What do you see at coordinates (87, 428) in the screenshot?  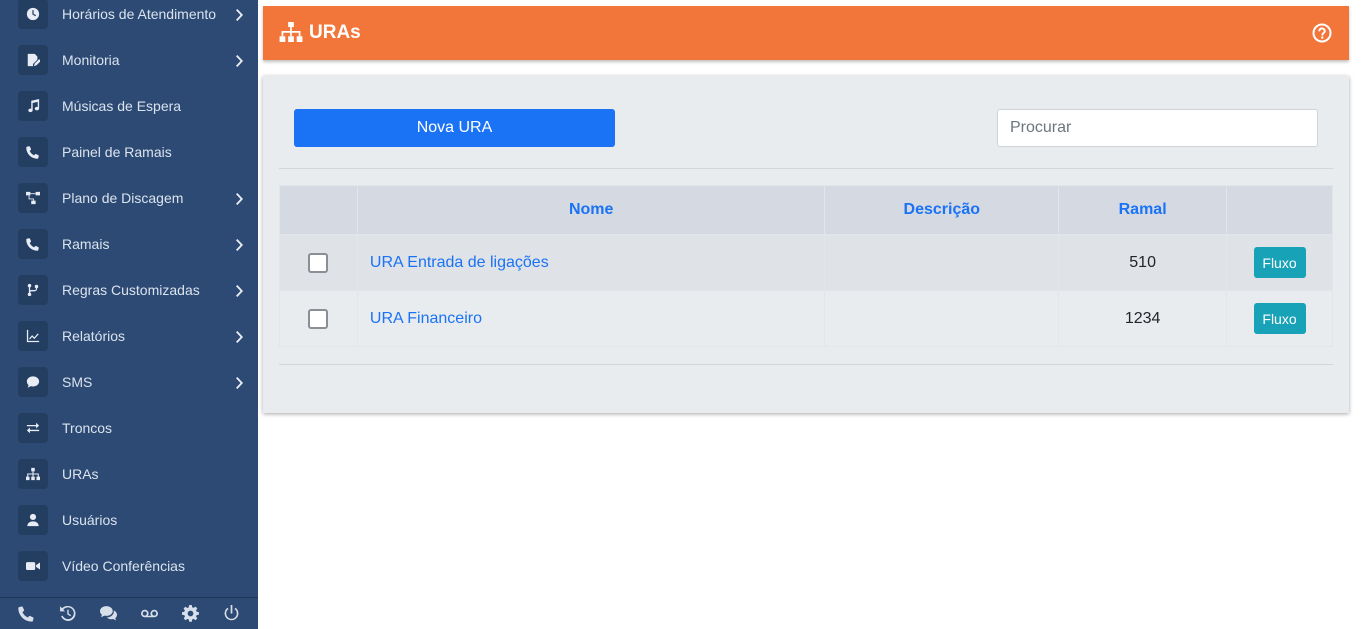 I see `sidebar-item-label: Troncos` at bounding box center [87, 428].